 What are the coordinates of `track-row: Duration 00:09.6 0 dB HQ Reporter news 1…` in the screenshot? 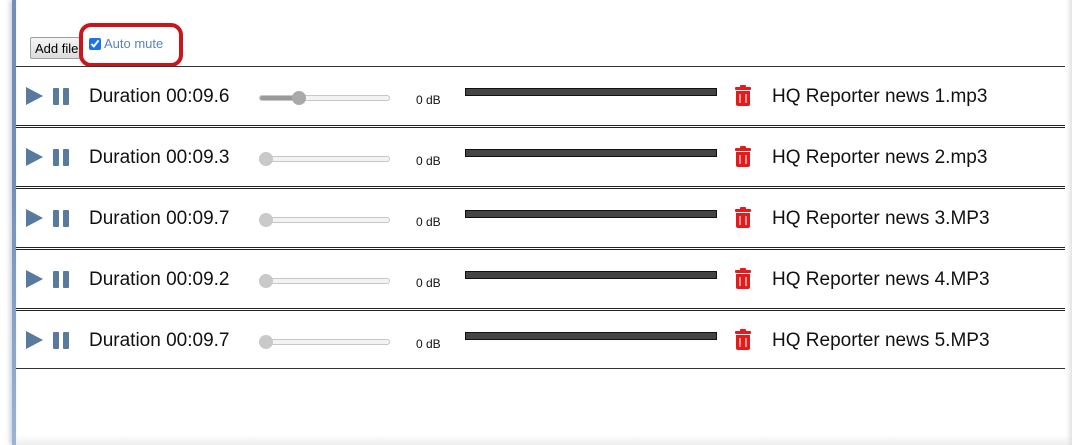 It's located at (540, 95).